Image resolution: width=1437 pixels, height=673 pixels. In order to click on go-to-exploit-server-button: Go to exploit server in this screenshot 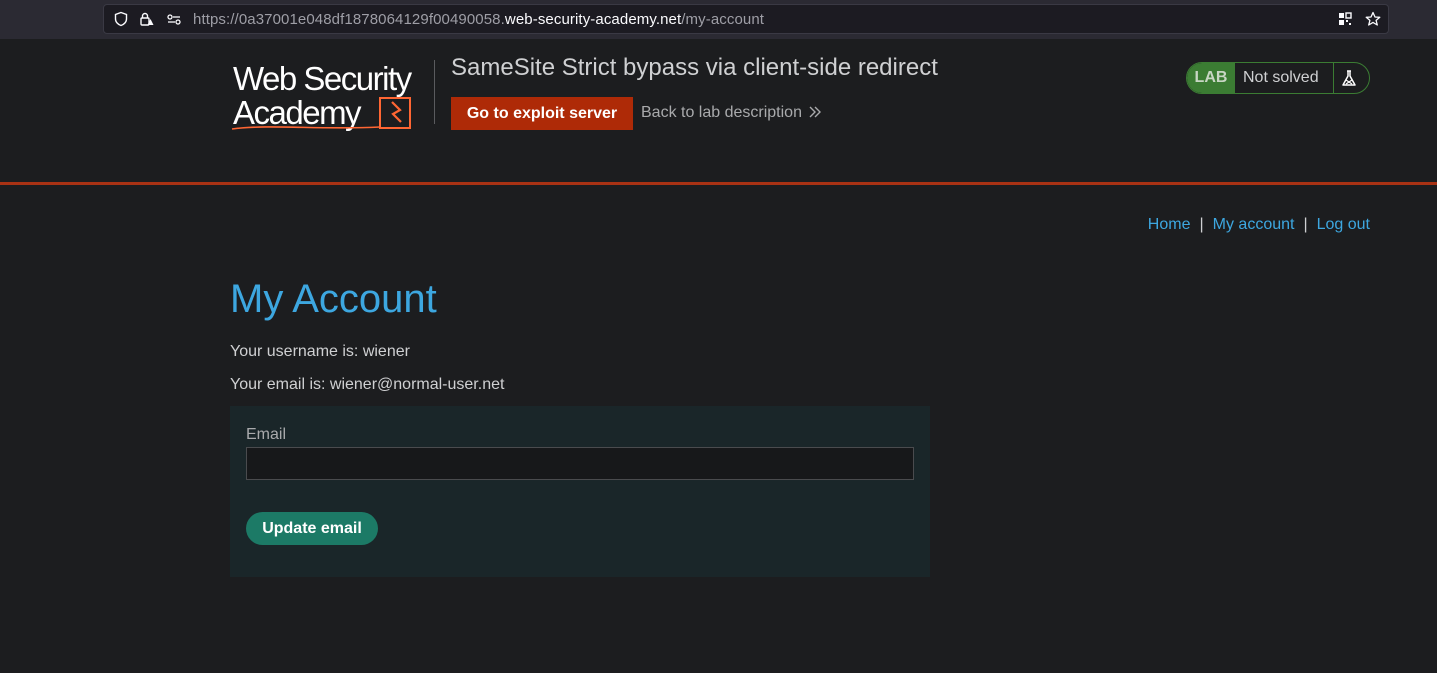, I will do `click(542, 113)`.